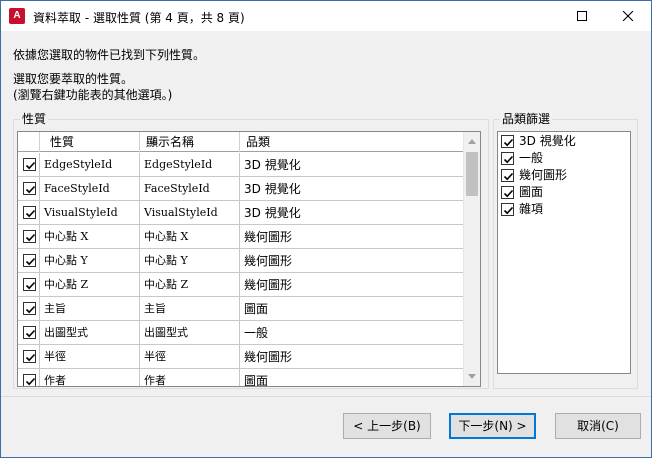 The height and width of the screenshot is (458, 652). Describe the element at coordinates (241, 357) in the screenshot. I see `table-row: 半徑 半徑 幾何圖形` at that location.